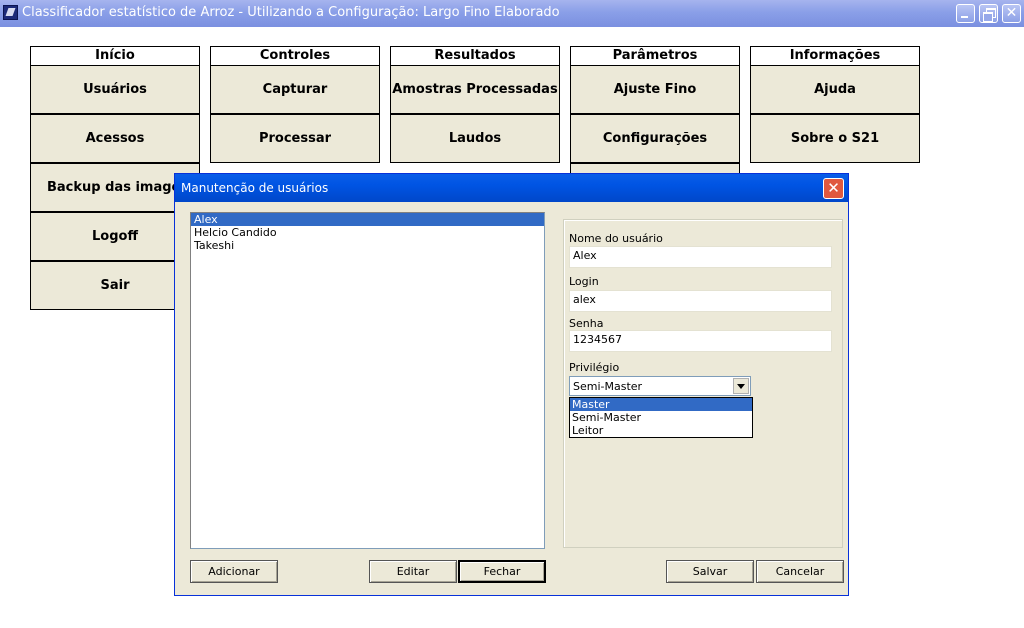  What do you see at coordinates (475, 56) in the screenshot?
I see `menu-header-resultados: Resultados` at bounding box center [475, 56].